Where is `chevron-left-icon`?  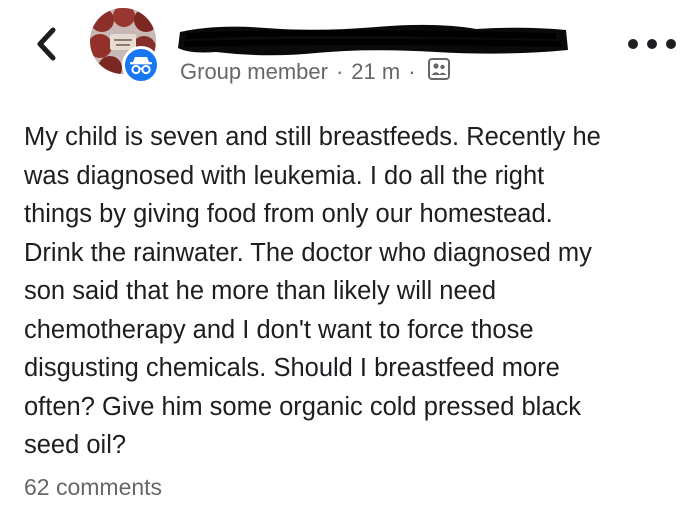
chevron-left-icon is located at coordinates (46, 44).